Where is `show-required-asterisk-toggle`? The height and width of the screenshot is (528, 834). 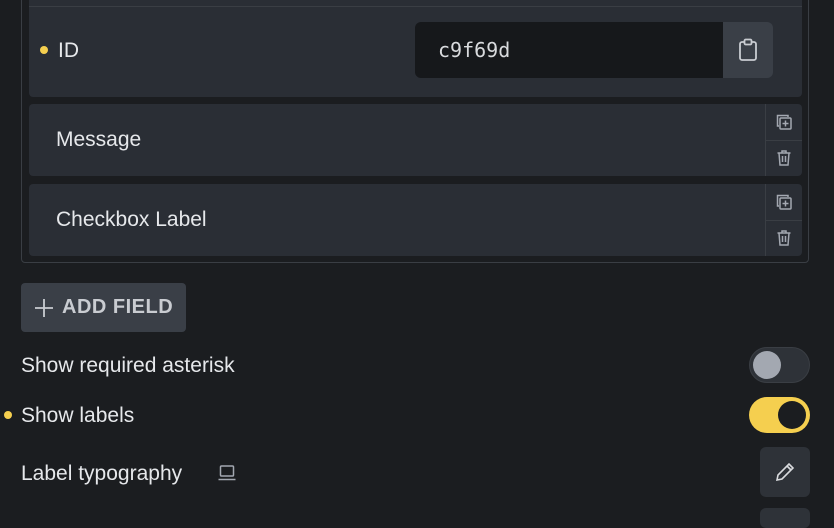 show-required-asterisk-toggle is located at coordinates (779, 365).